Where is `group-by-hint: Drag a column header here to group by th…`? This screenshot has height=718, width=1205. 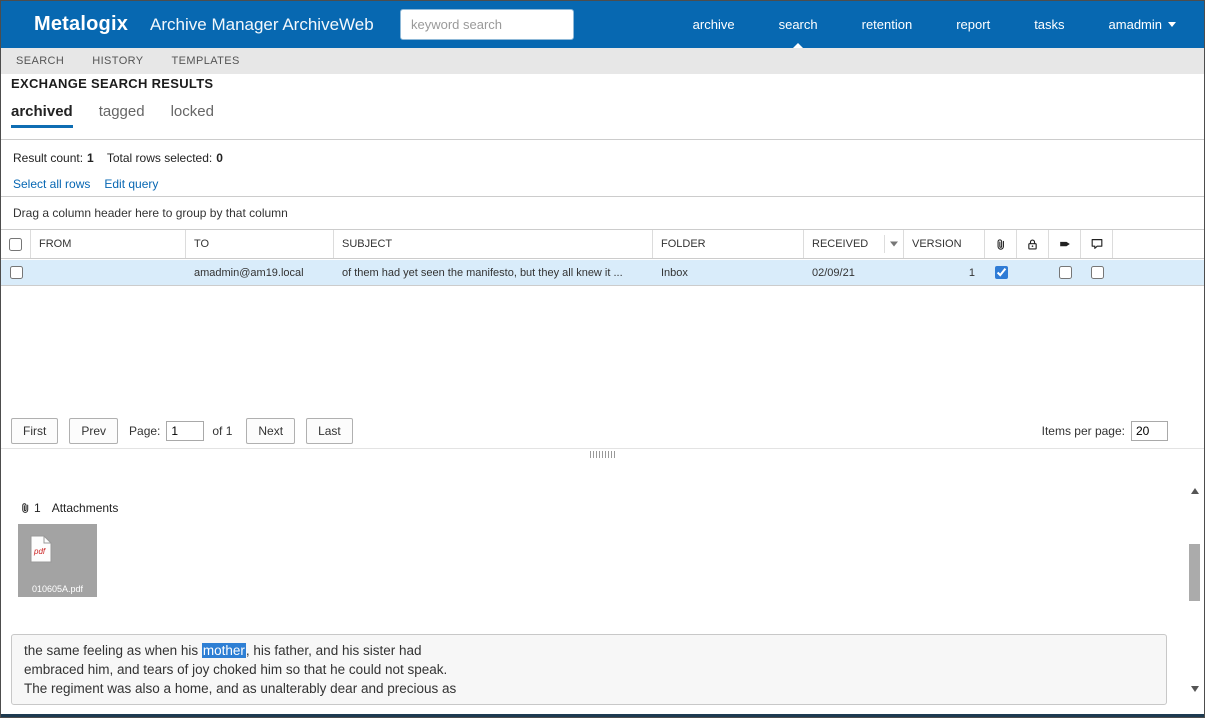 group-by-hint: Drag a column header here to group by th… is located at coordinates (150, 213).